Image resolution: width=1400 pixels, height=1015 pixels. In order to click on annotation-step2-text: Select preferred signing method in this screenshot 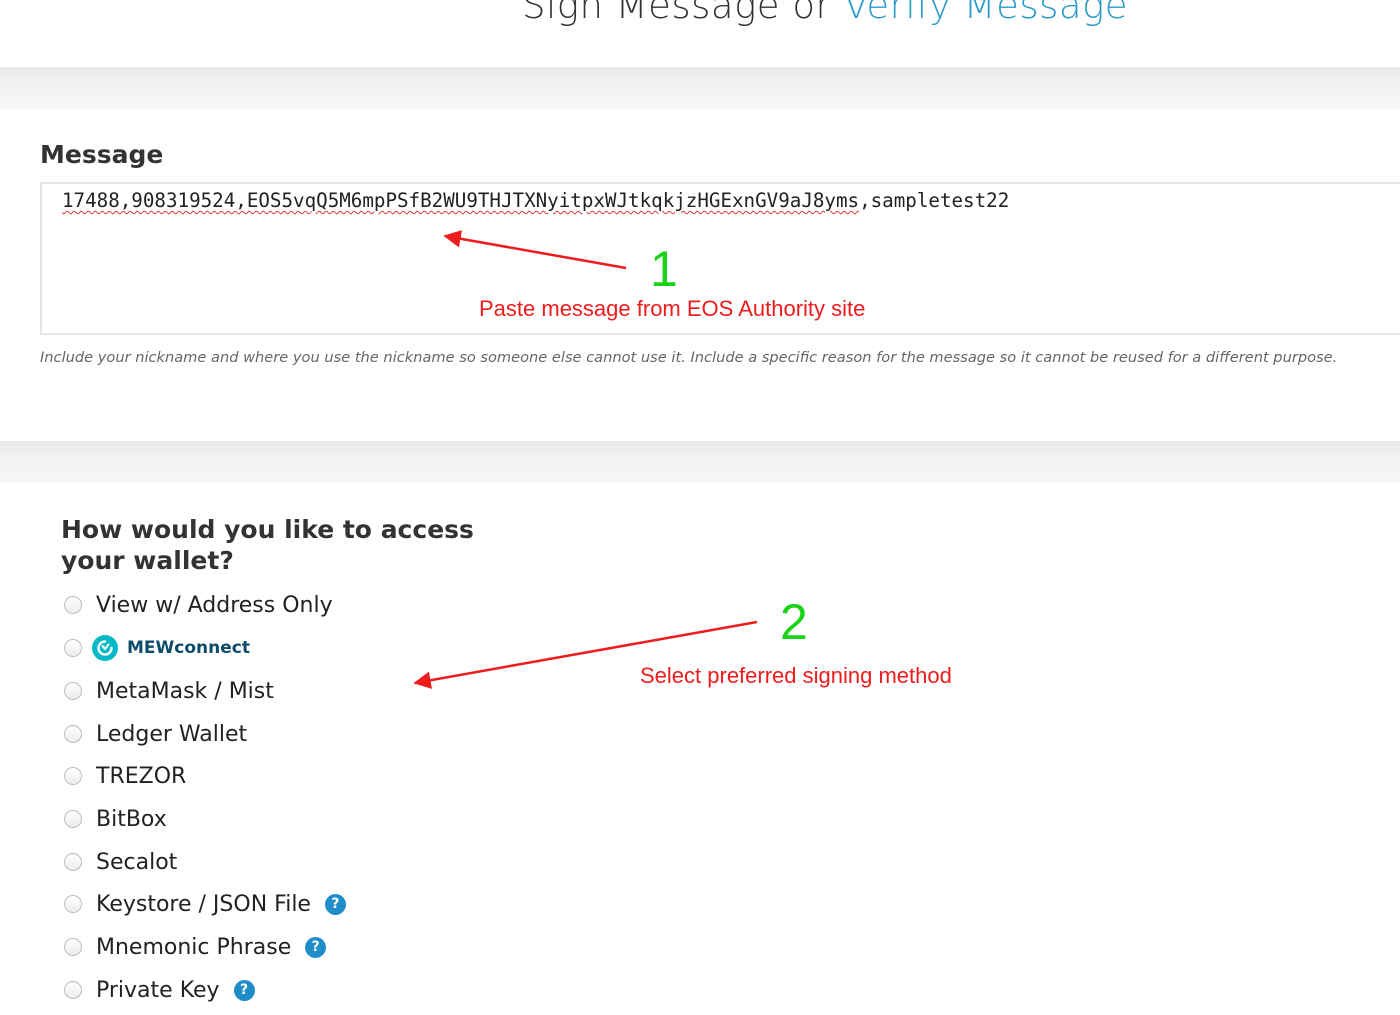, I will do `click(796, 675)`.